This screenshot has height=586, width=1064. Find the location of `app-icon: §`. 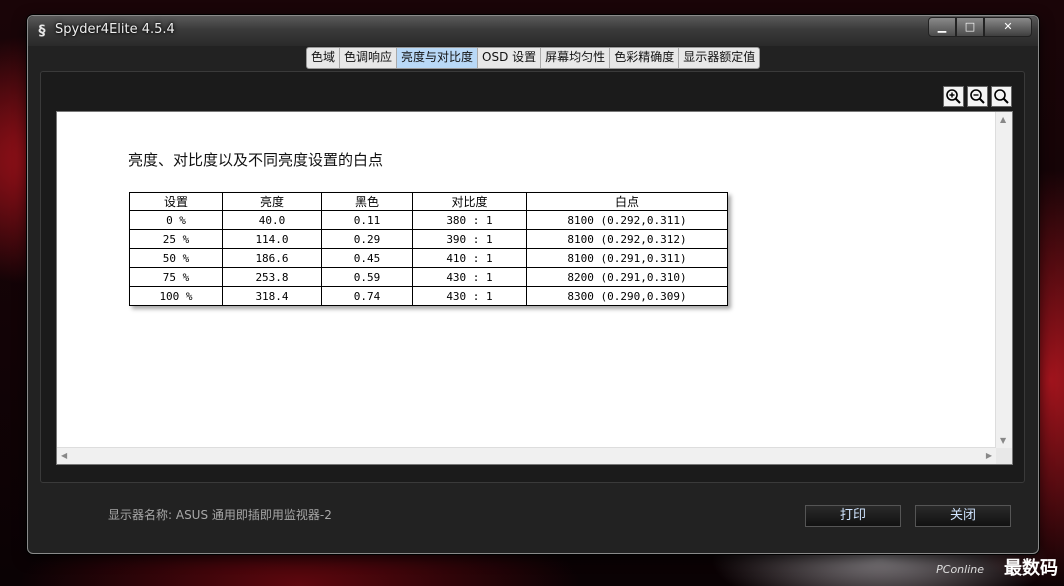

app-icon: § is located at coordinates (42, 31).